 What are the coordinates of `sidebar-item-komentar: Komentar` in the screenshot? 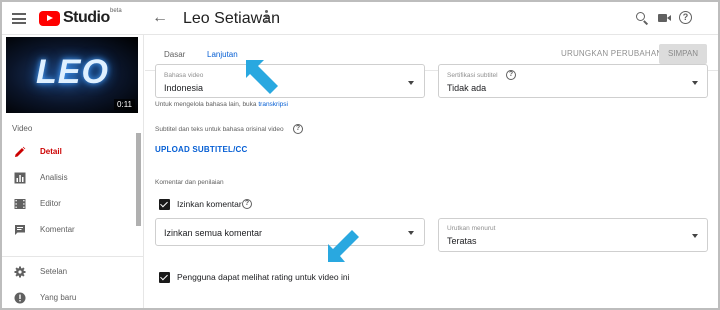 It's located at (70, 230).